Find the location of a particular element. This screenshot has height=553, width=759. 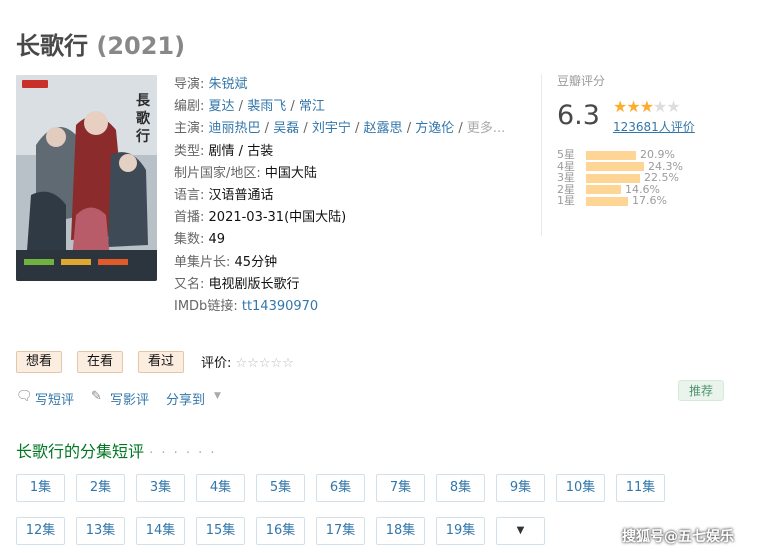

svg-text: 長 is located at coordinates (143, 101).